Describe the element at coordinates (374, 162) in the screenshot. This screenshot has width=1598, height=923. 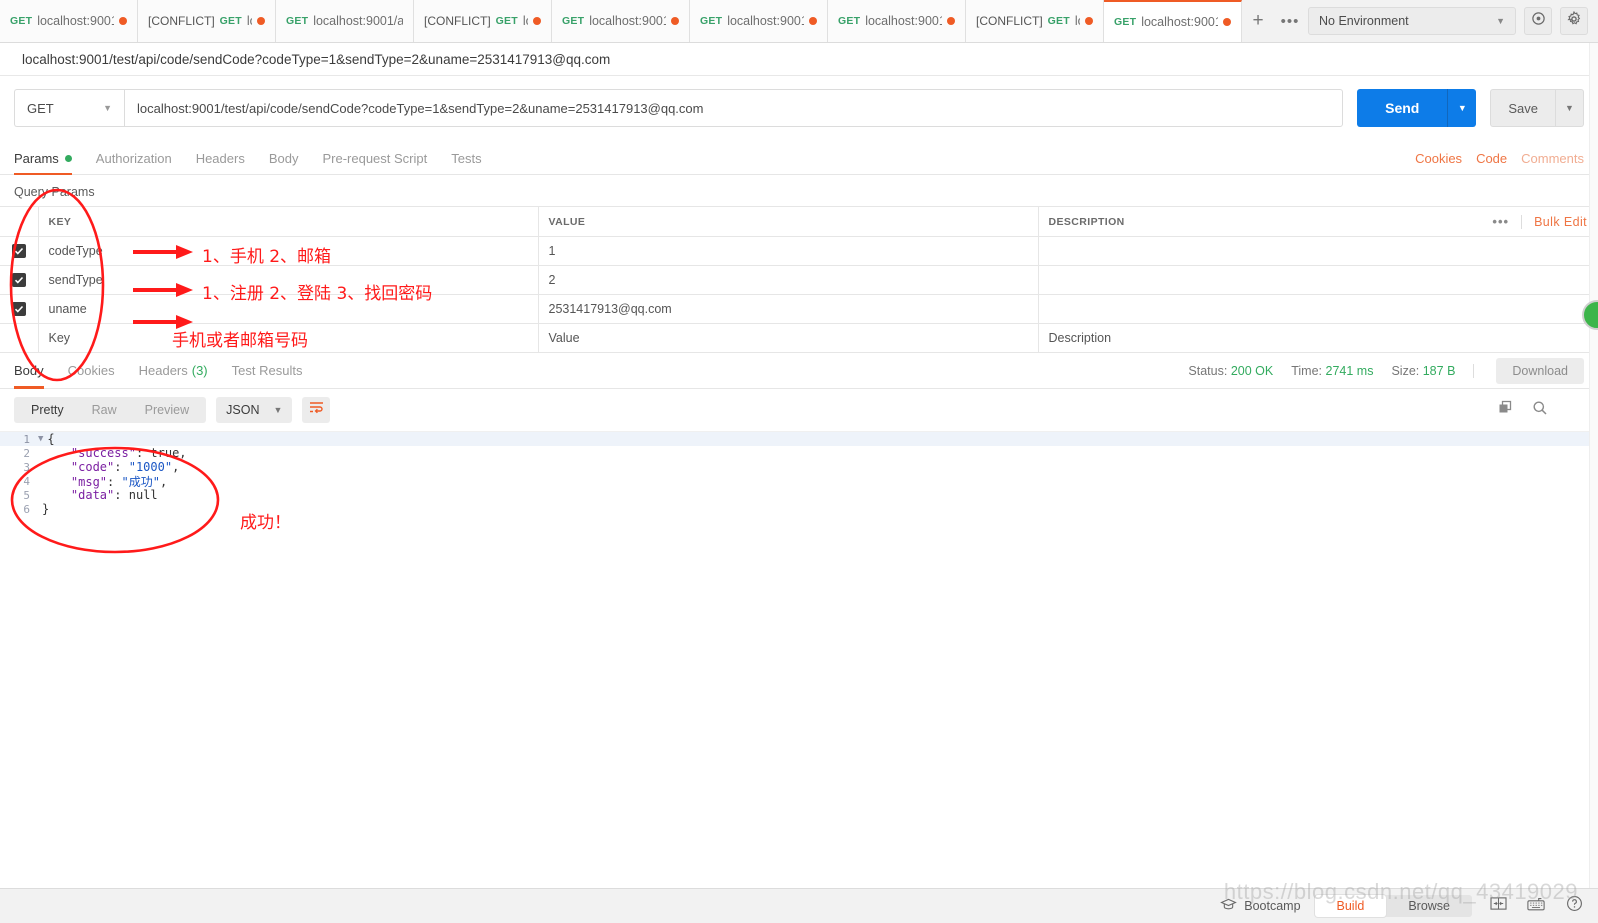
I see `tab-pre-request-script: Pre-request Script` at that location.